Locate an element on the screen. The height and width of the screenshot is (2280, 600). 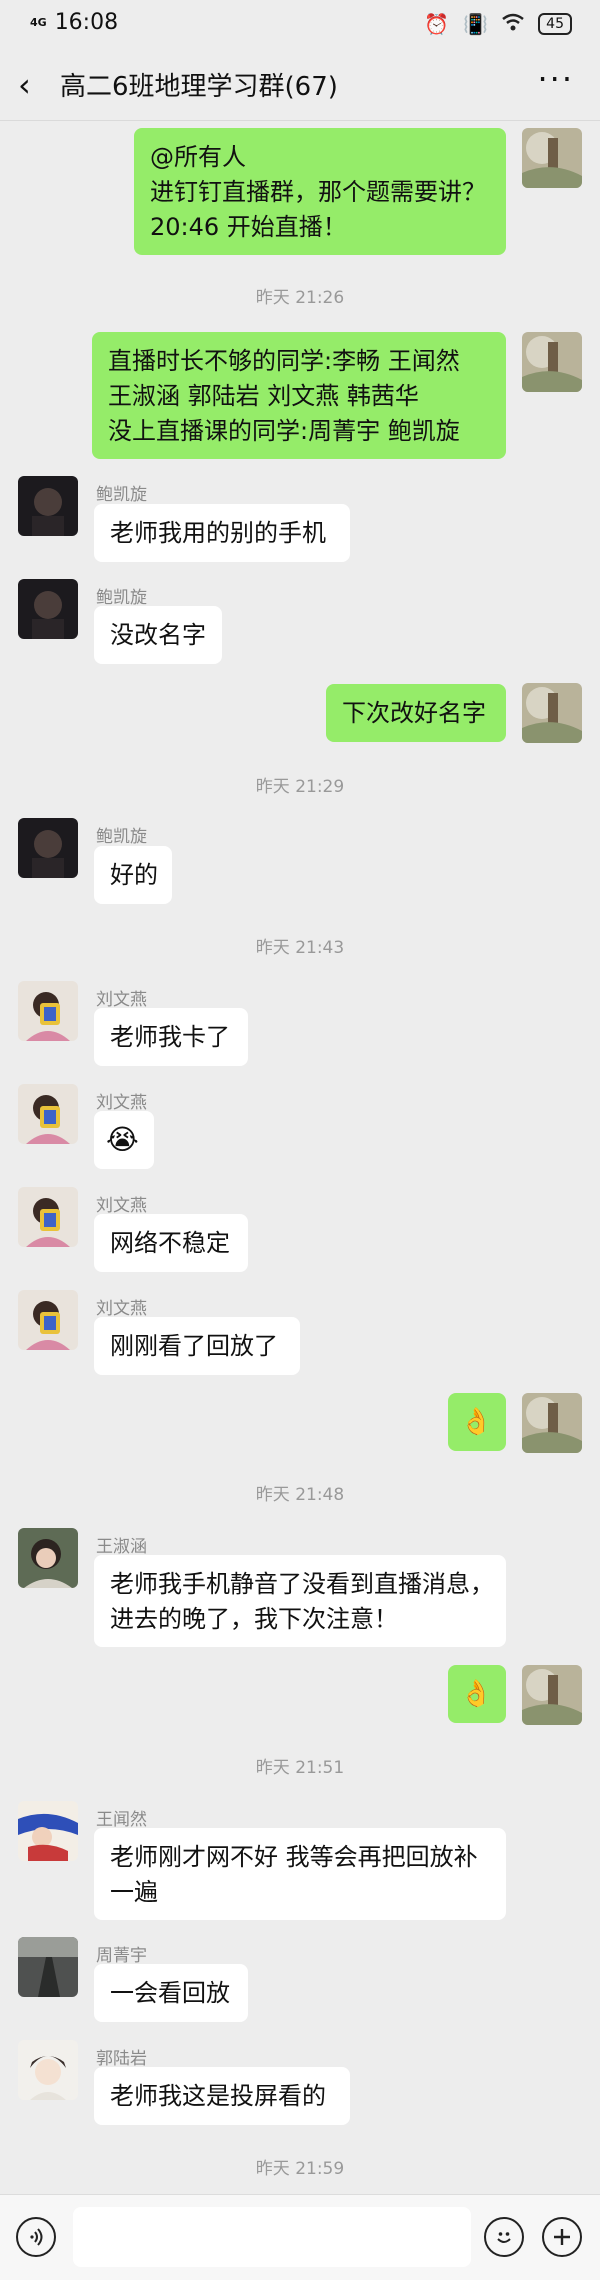
message-bubble: 一会看回放 is located at coordinates (171, 1993).